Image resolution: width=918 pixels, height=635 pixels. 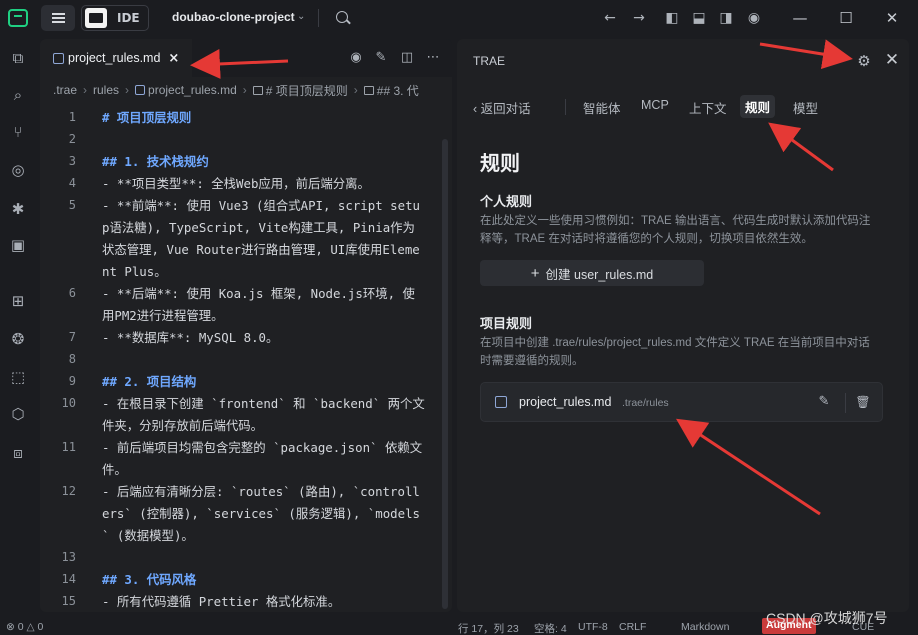 I want to click on language-mode: Markdown, so click(x=705, y=627).